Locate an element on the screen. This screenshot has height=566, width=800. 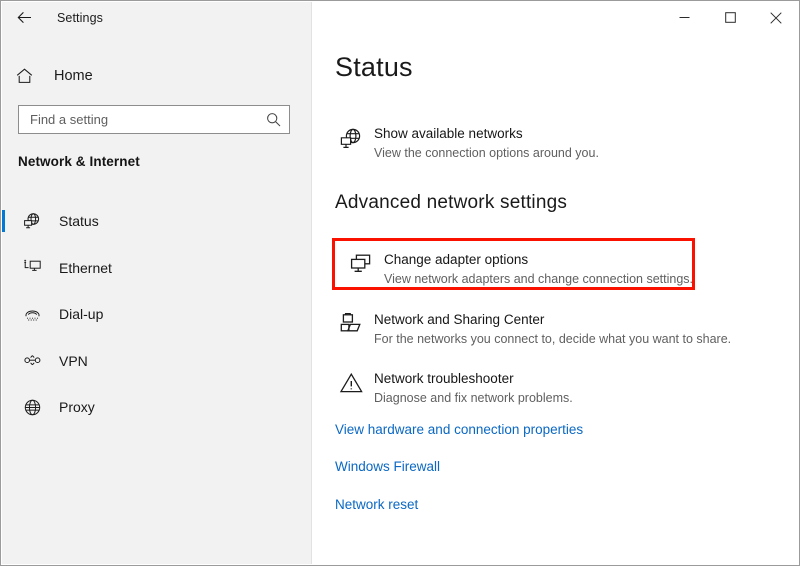
tile-subtitle: View the connection options around you. is located at coordinates (486, 153).